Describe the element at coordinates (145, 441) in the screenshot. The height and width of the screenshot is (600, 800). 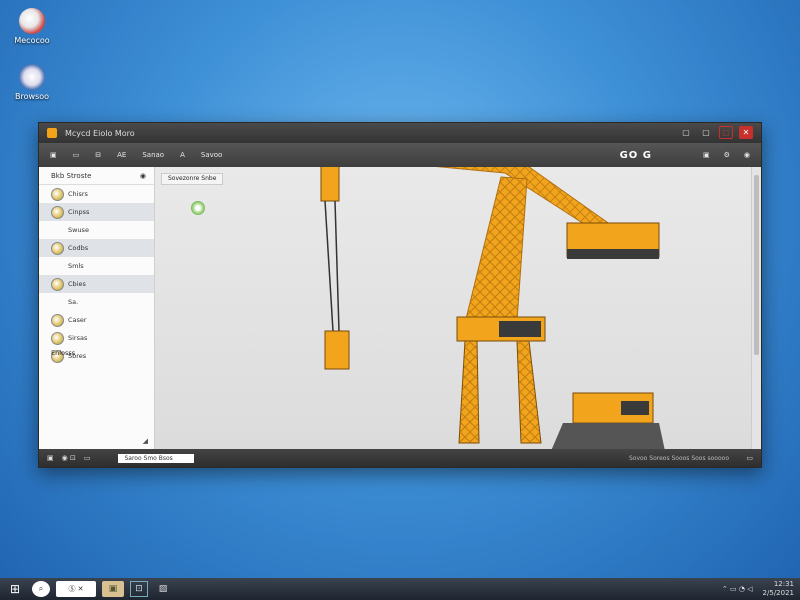
I see `resize-corner-icon: ◢` at that location.